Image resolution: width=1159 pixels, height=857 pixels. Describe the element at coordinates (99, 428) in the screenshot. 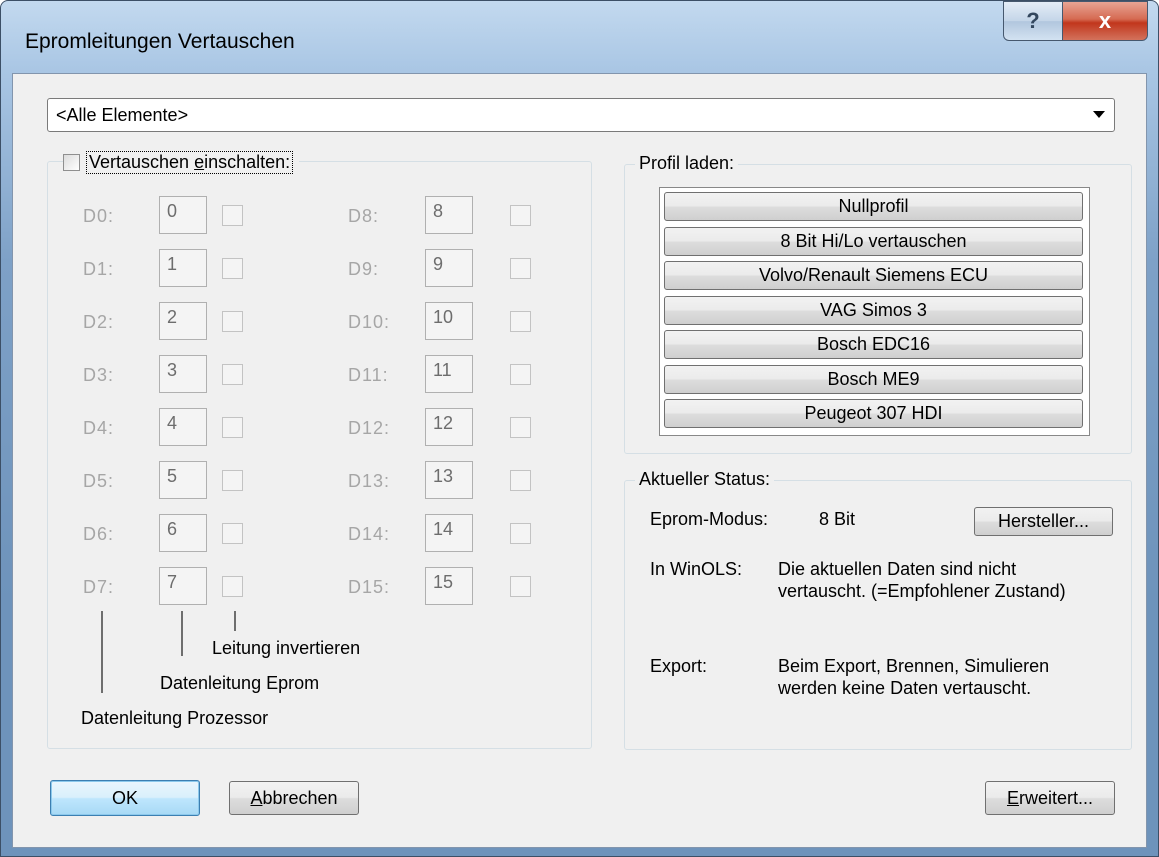

I see `pin-label: D4:` at that location.